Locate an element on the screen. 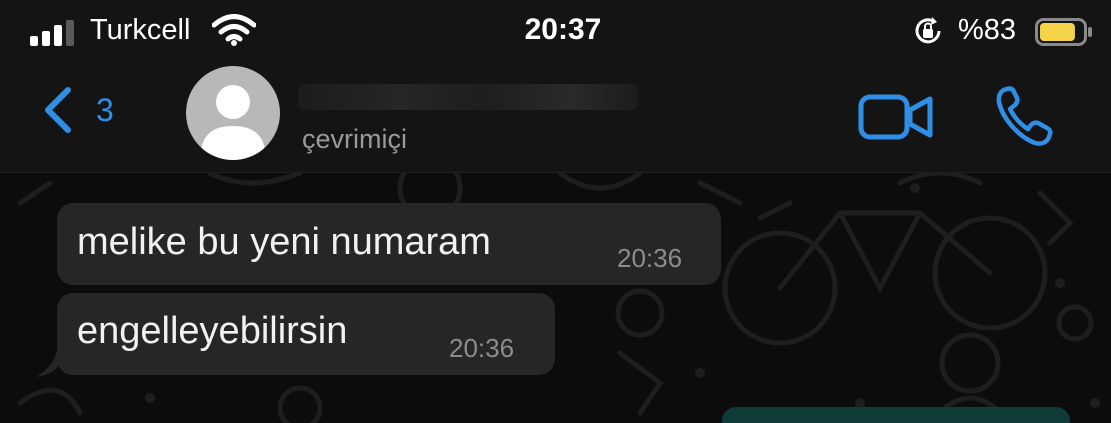  status-bar: Turkcell 20:37 %83 is located at coordinates (555, 31).